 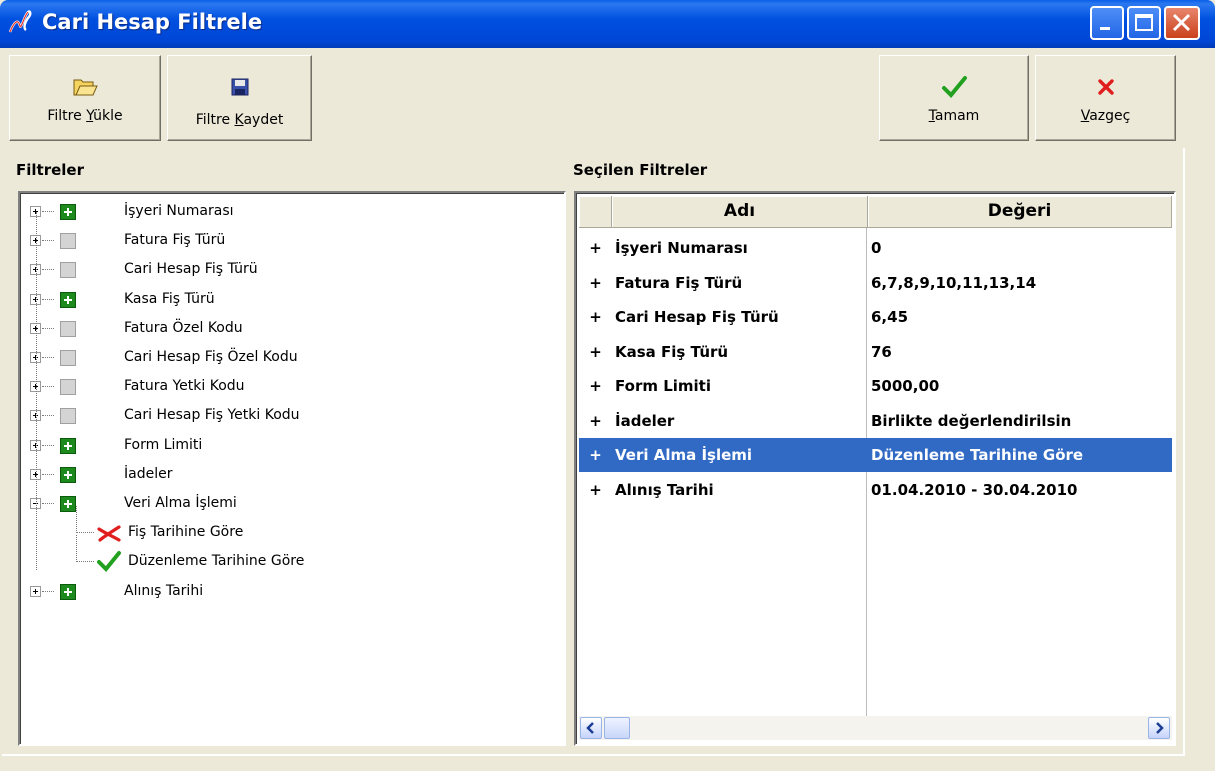 I want to click on filter-name-cell: Form Limiti, so click(x=663, y=386).